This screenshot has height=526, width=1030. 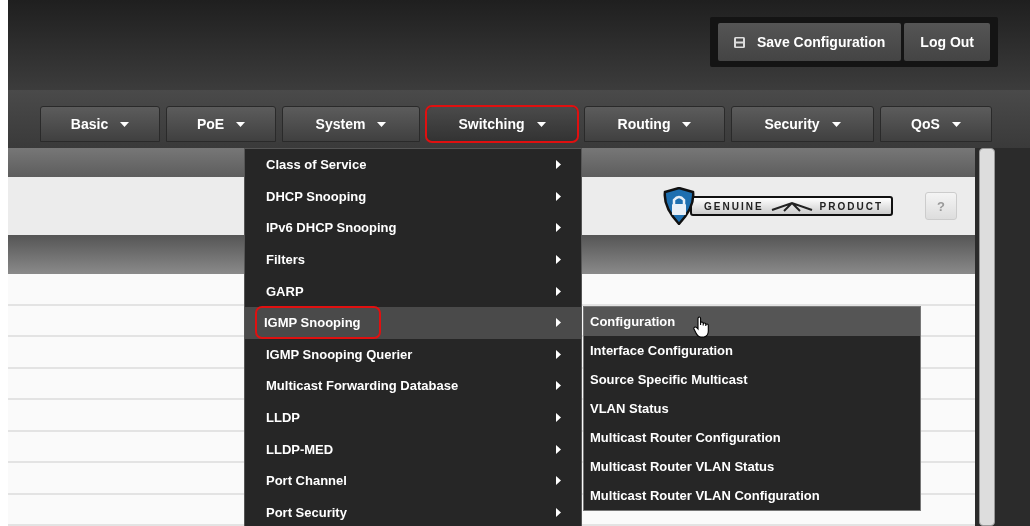 What do you see at coordinates (413, 480) in the screenshot?
I see `menu-item: Port Channel` at bounding box center [413, 480].